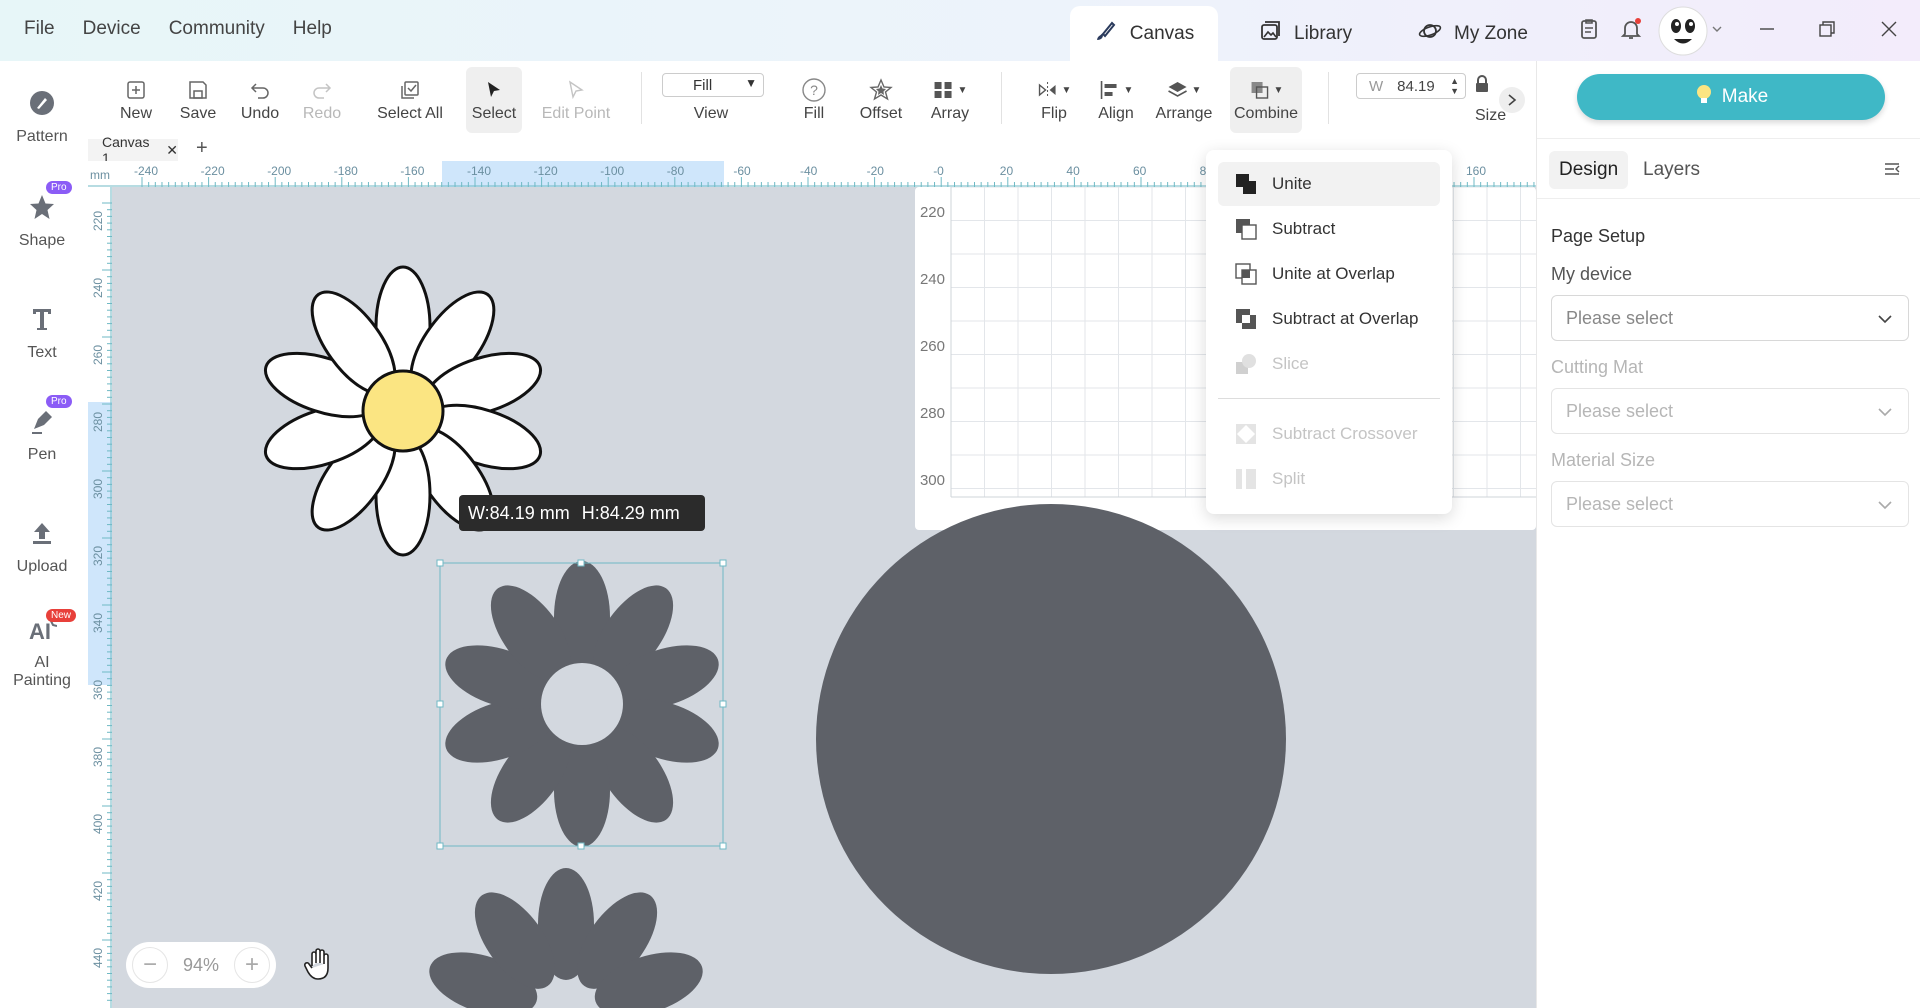 The height and width of the screenshot is (1008, 1920). I want to click on make-button: Make, so click(1731, 97).